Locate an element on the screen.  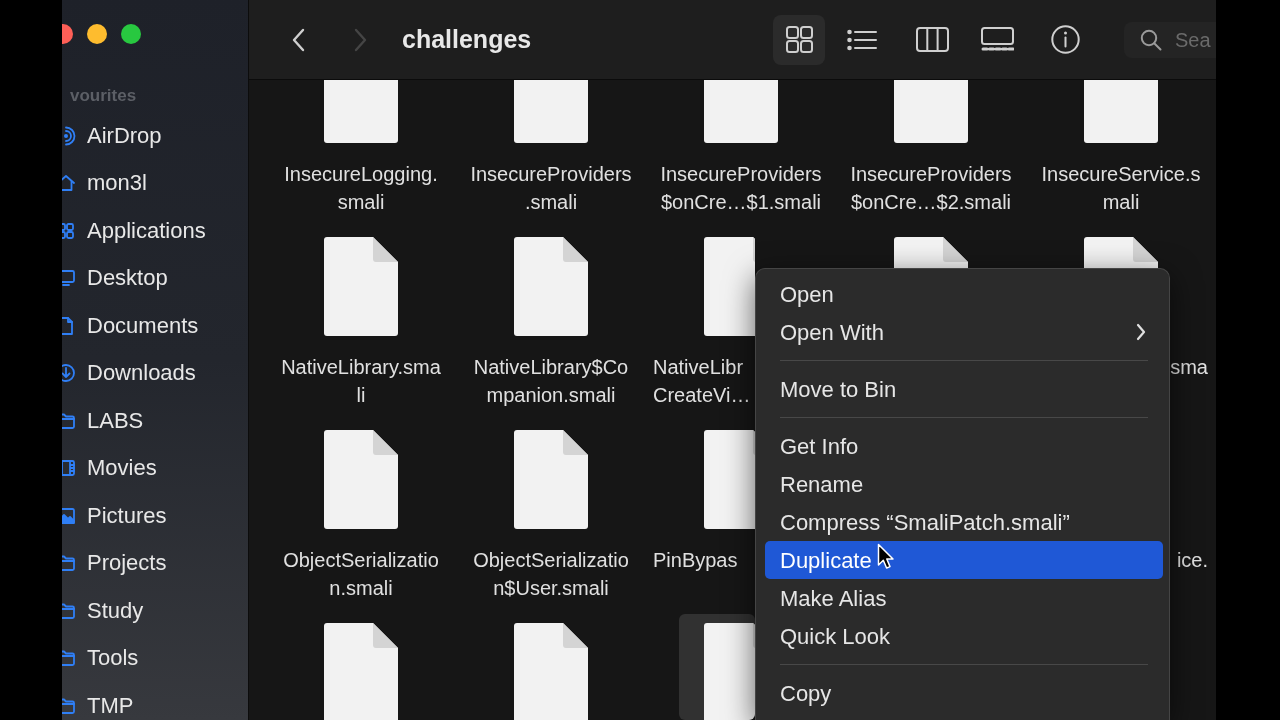
search-field: Sea is located at coordinates (1195, 39).